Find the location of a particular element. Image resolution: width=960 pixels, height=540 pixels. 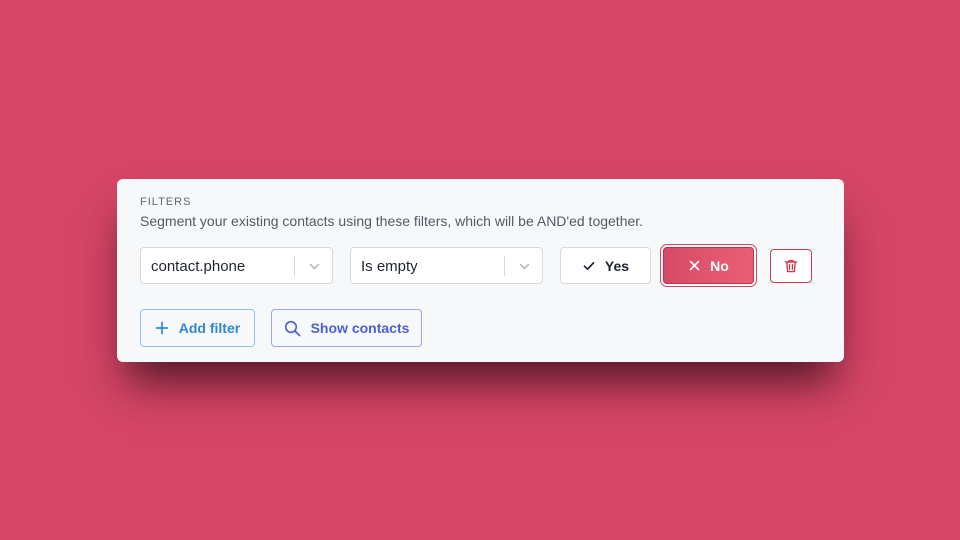

operator-select: Is empty is located at coordinates (446, 265).